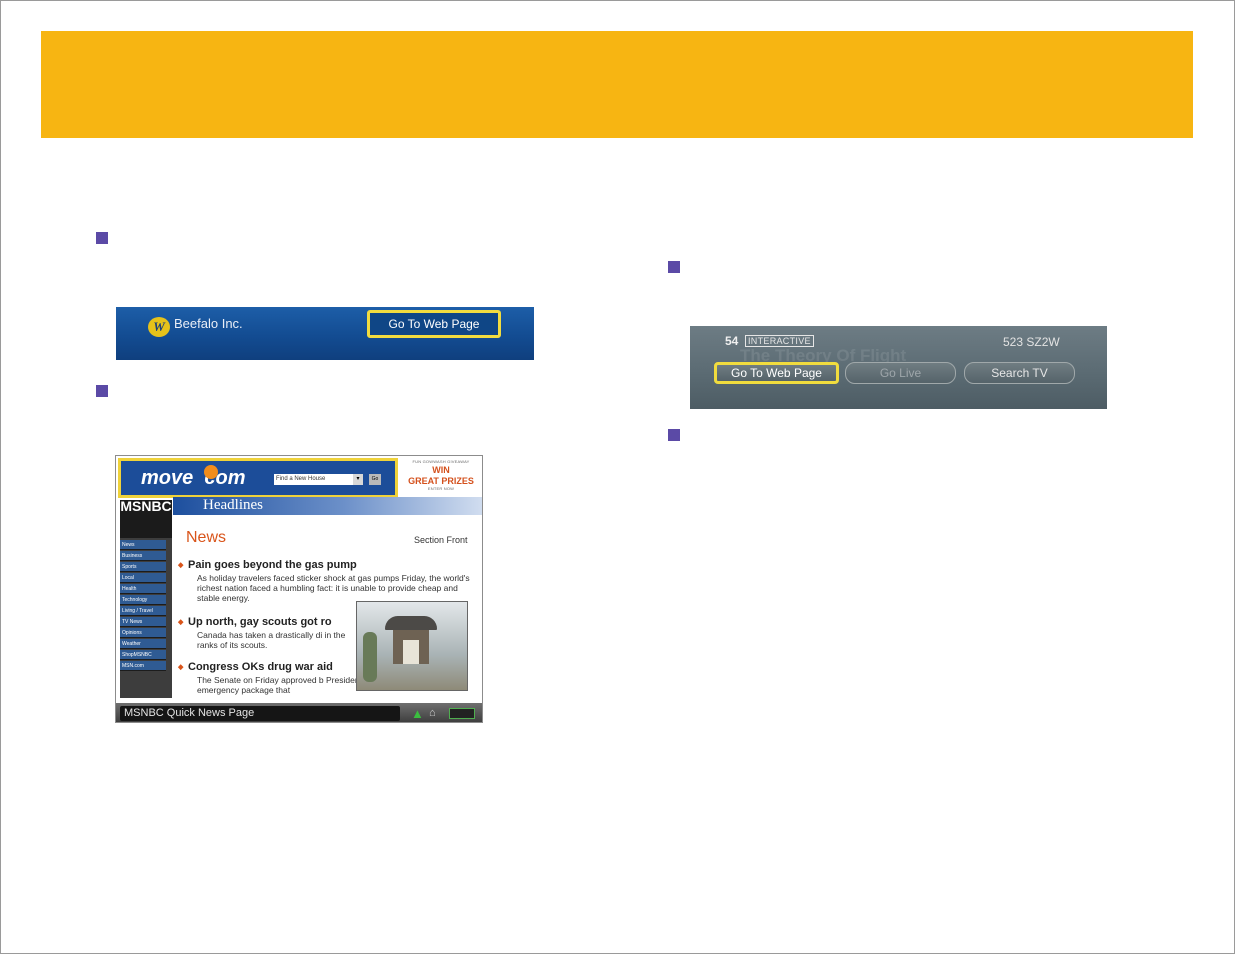 This screenshot has width=1235, height=954. What do you see at coordinates (143, 633) in the screenshot?
I see `sidebar-item: Opinions` at bounding box center [143, 633].